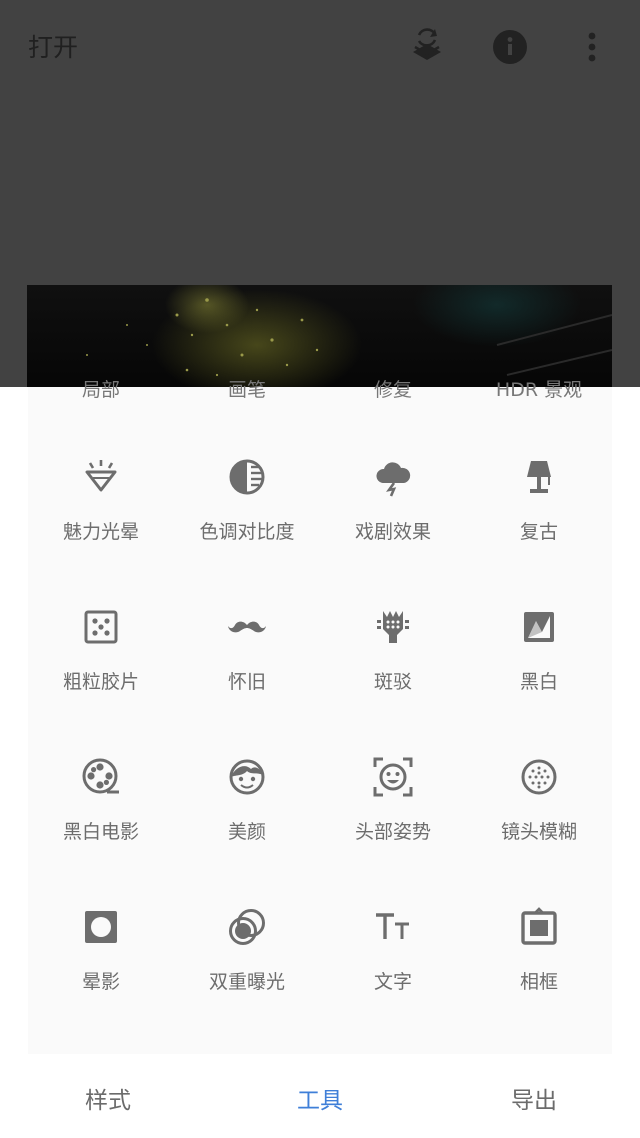 The height and width of the screenshot is (1138, 640). I want to click on tool-noir: 黑白电影, so click(101, 765).